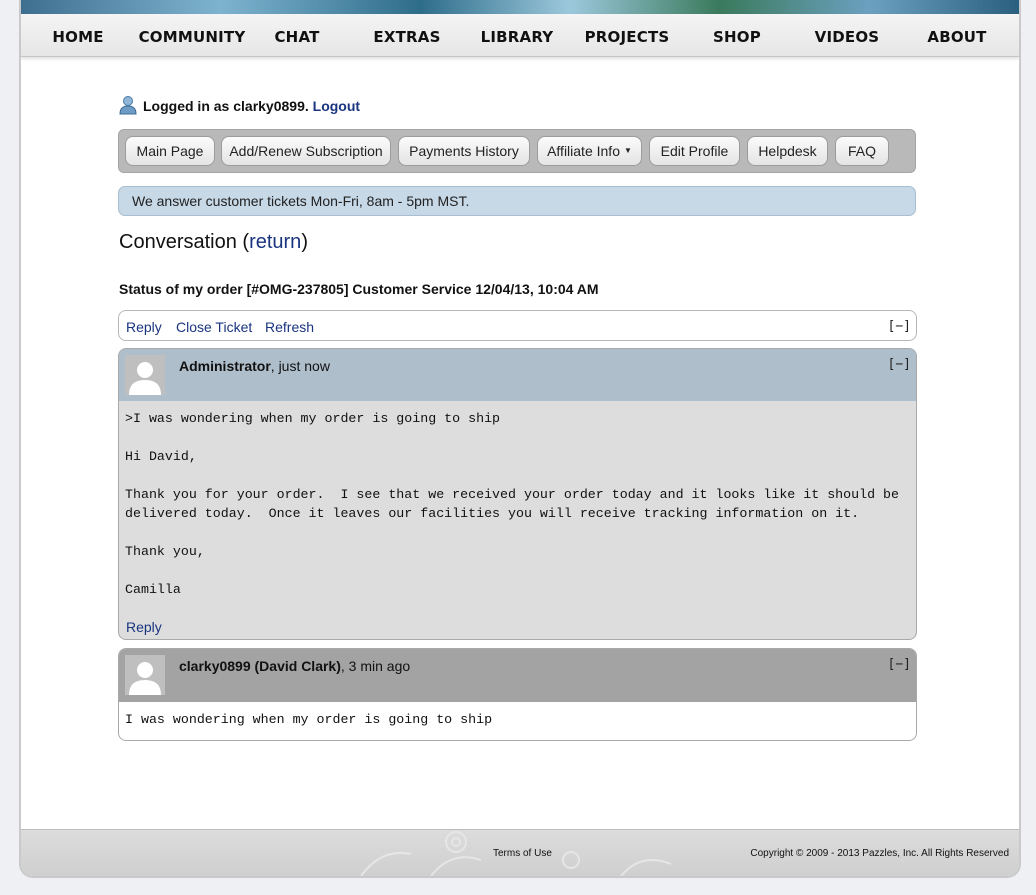 The image size is (1036, 895). What do you see at coordinates (336, 106) in the screenshot?
I see `logout-link: Logout` at bounding box center [336, 106].